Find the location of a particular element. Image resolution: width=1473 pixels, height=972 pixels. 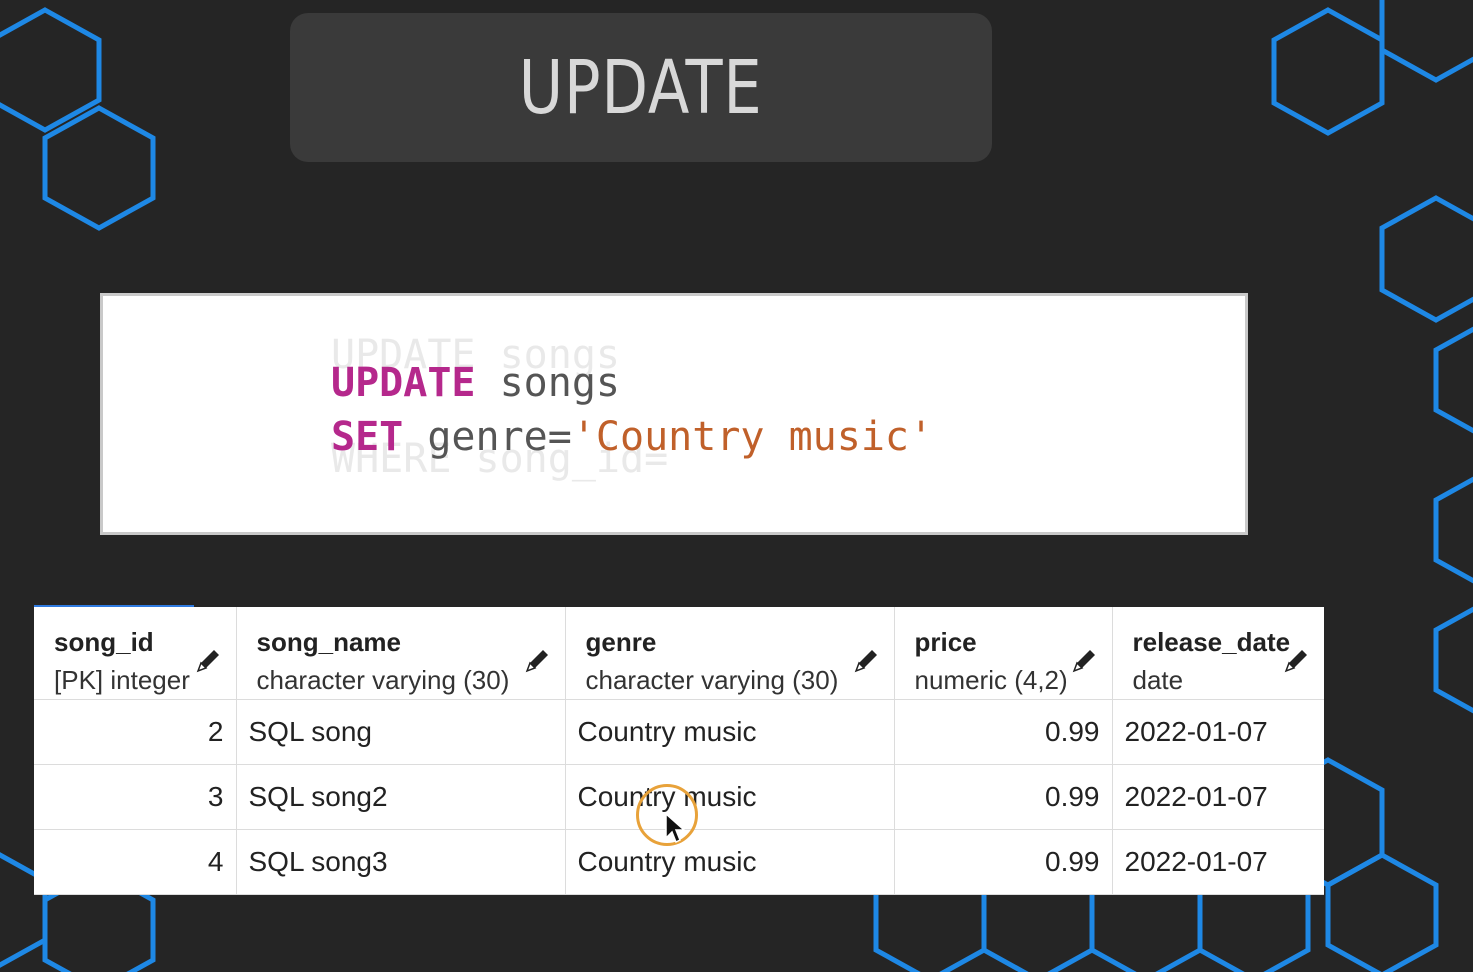

table-row: 2 SQL song Country music 0.99 2022-01-07 is located at coordinates (679, 732).